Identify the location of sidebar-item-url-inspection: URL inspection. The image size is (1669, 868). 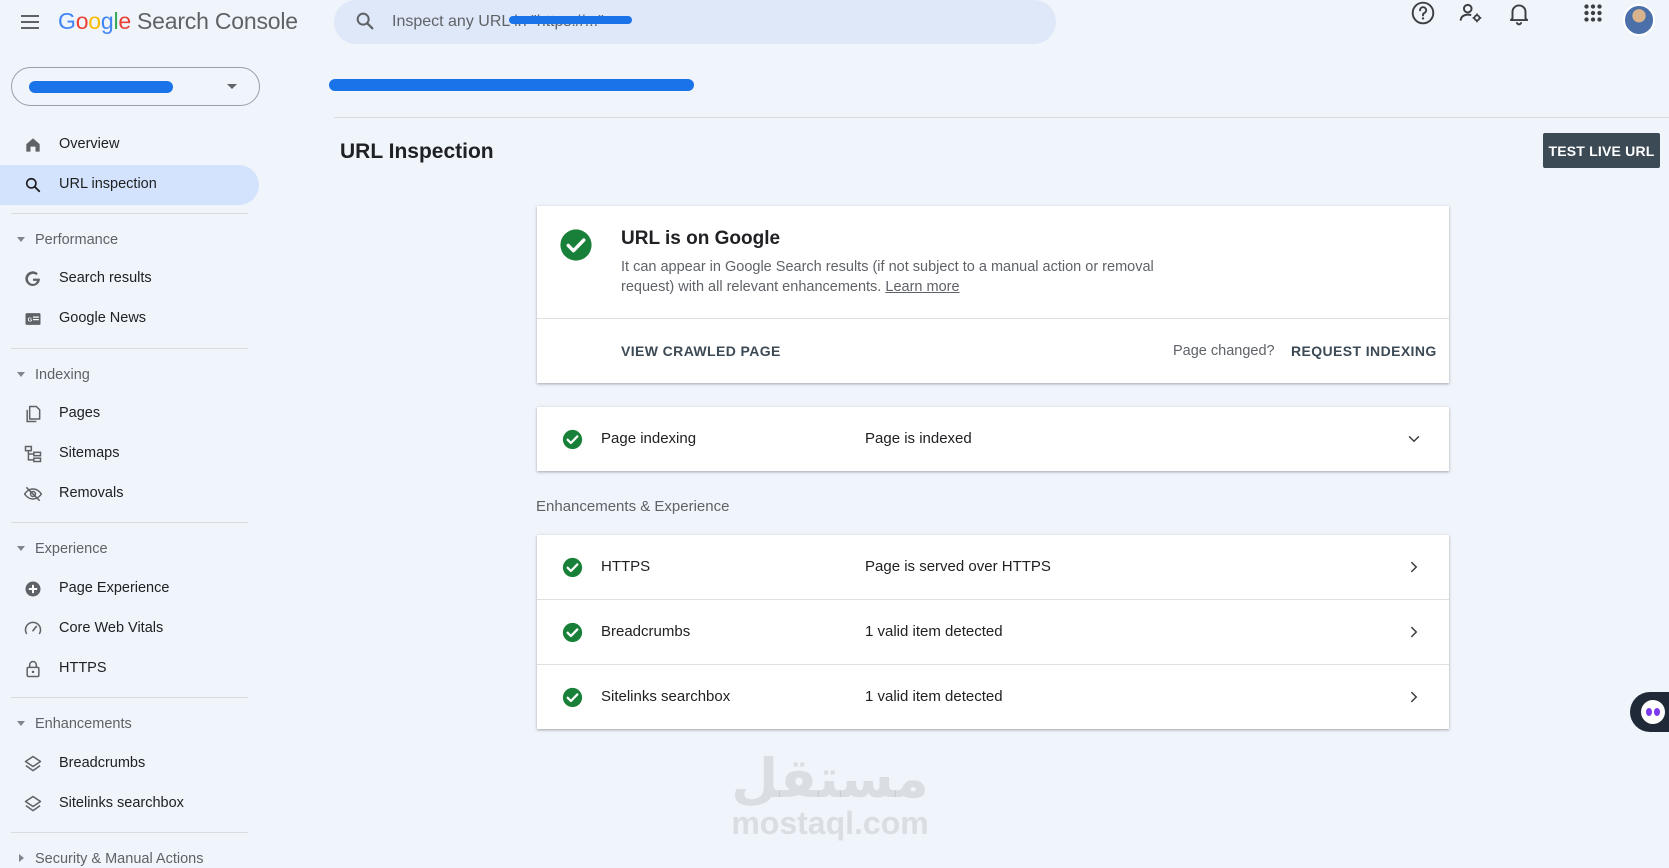
(129, 185).